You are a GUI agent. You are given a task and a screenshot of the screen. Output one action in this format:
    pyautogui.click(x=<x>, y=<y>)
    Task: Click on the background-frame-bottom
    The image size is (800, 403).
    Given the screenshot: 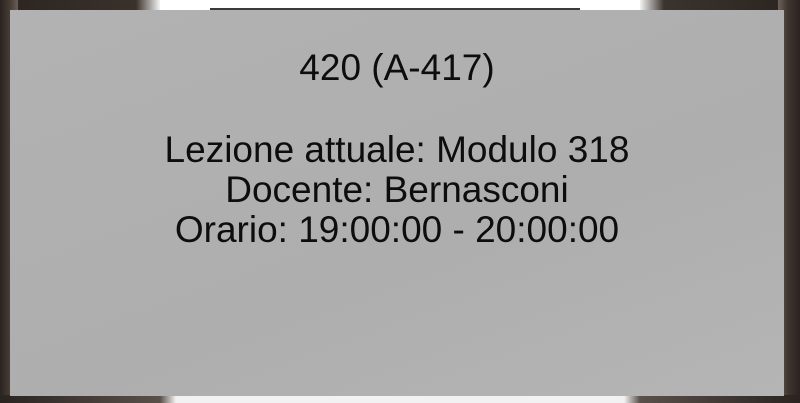 What is the action you would take?
    pyautogui.click(x=400, y=399)
    